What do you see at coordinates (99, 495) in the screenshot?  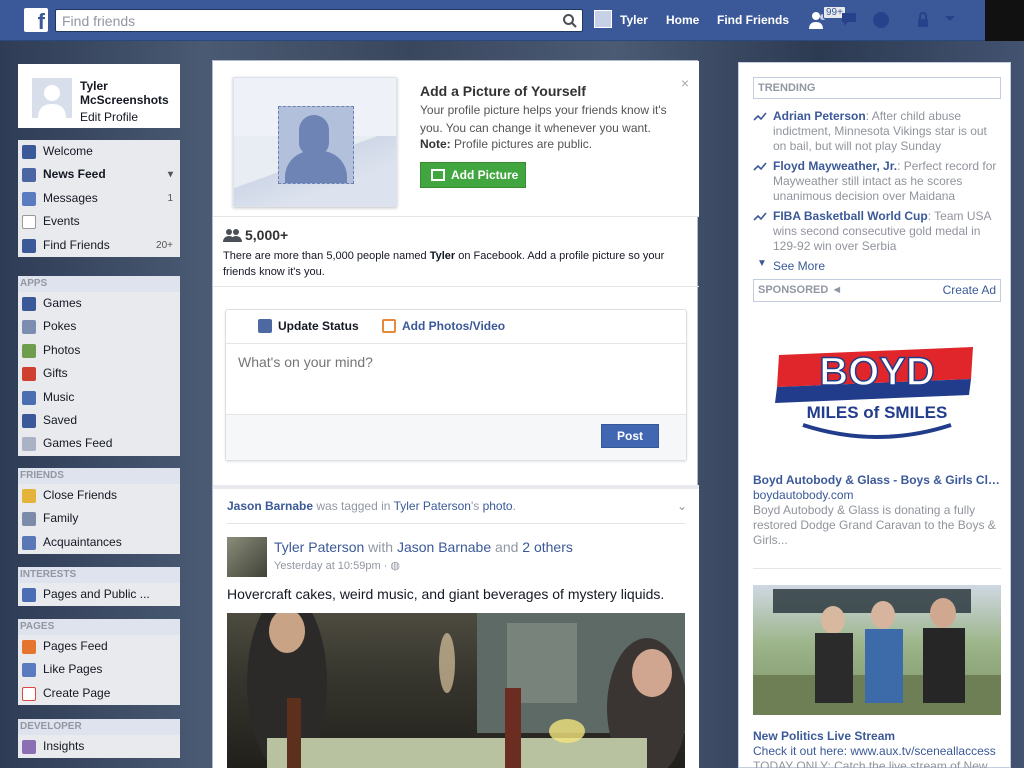 I see `nav-item-close-friends: Close Friends` at bounding box center [99, 495].